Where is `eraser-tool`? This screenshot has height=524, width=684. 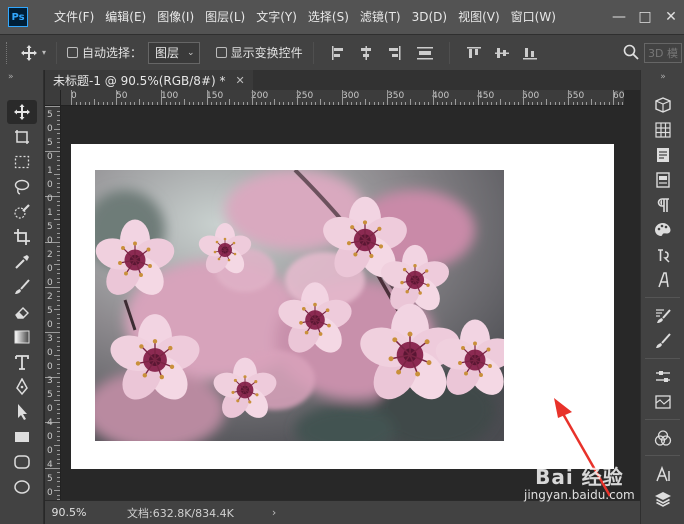
eraser-tool is located at coordinates (22, 312).